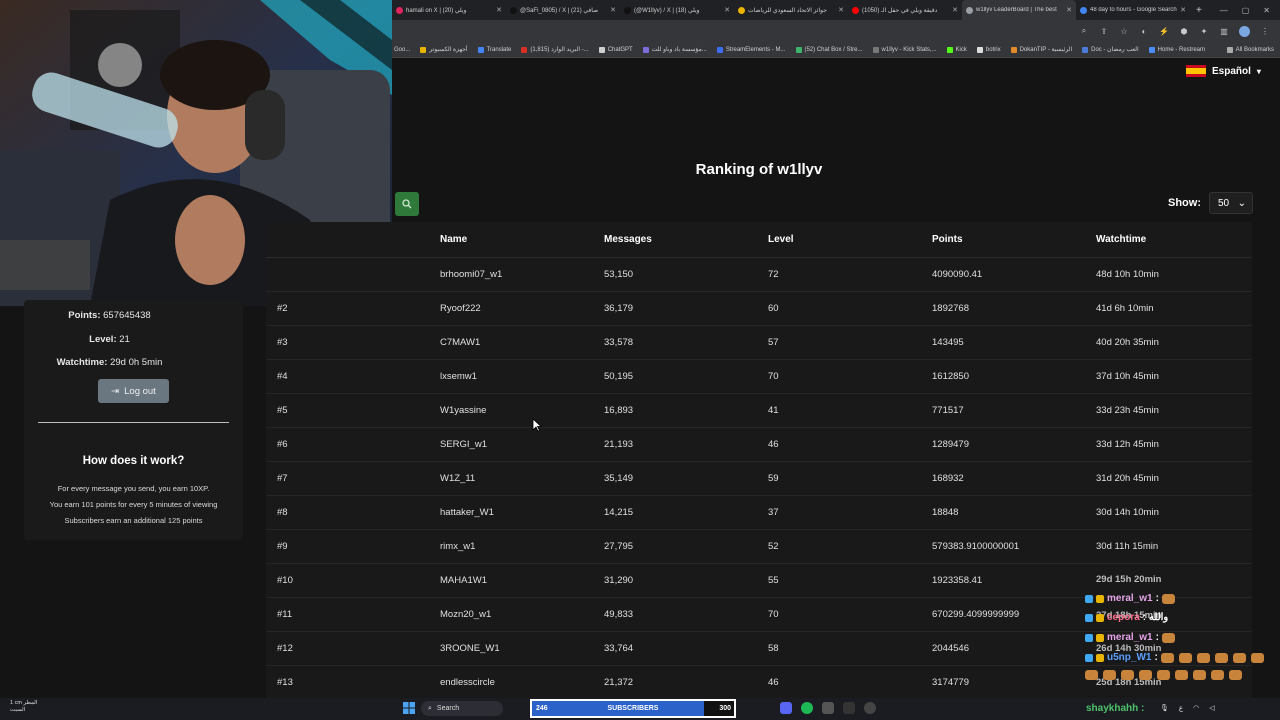 Image resolution: width=1280 pixels, height=720 pixels. What do you see at coordinates (619, 614) in the screenshot?
I see `messages-cell: 49,833` at bounding box center [619, 614].